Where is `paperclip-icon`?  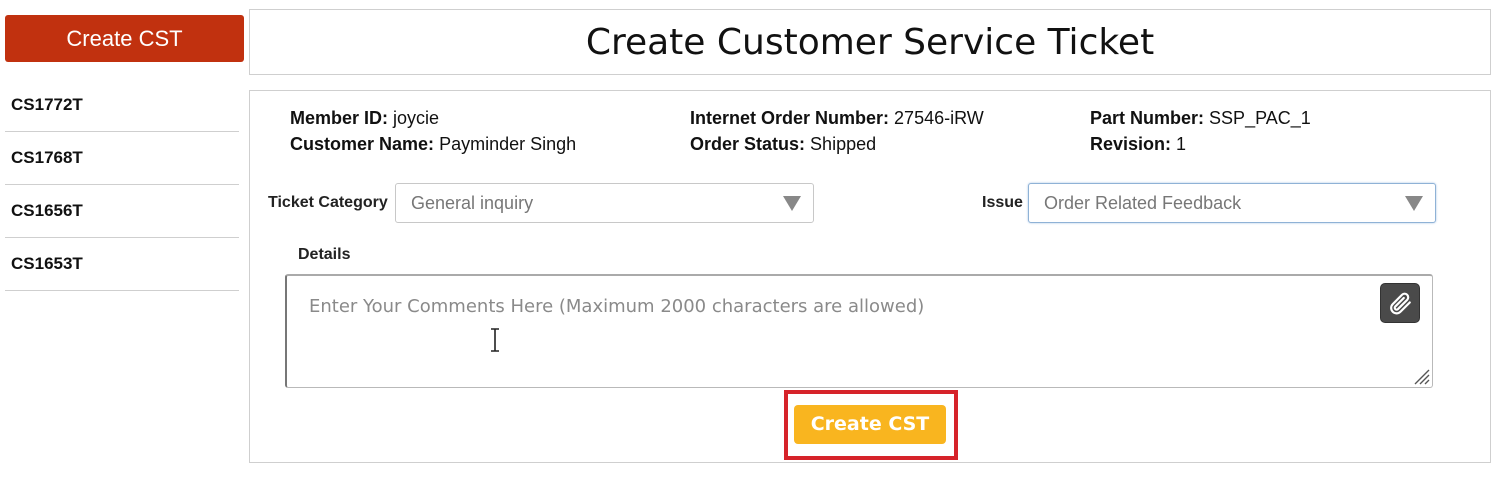
paperclip-icon is located at coordinates (1400, 303).